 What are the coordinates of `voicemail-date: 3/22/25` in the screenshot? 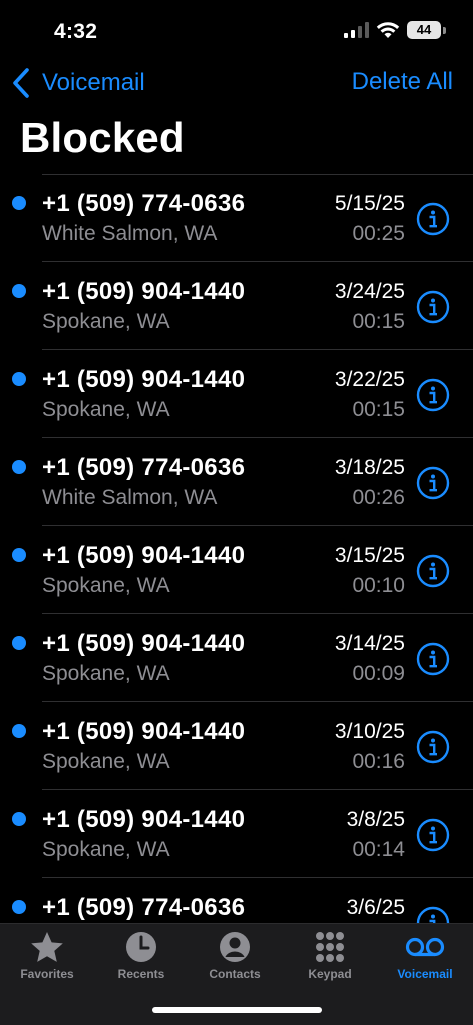 It's located at (369, 379).